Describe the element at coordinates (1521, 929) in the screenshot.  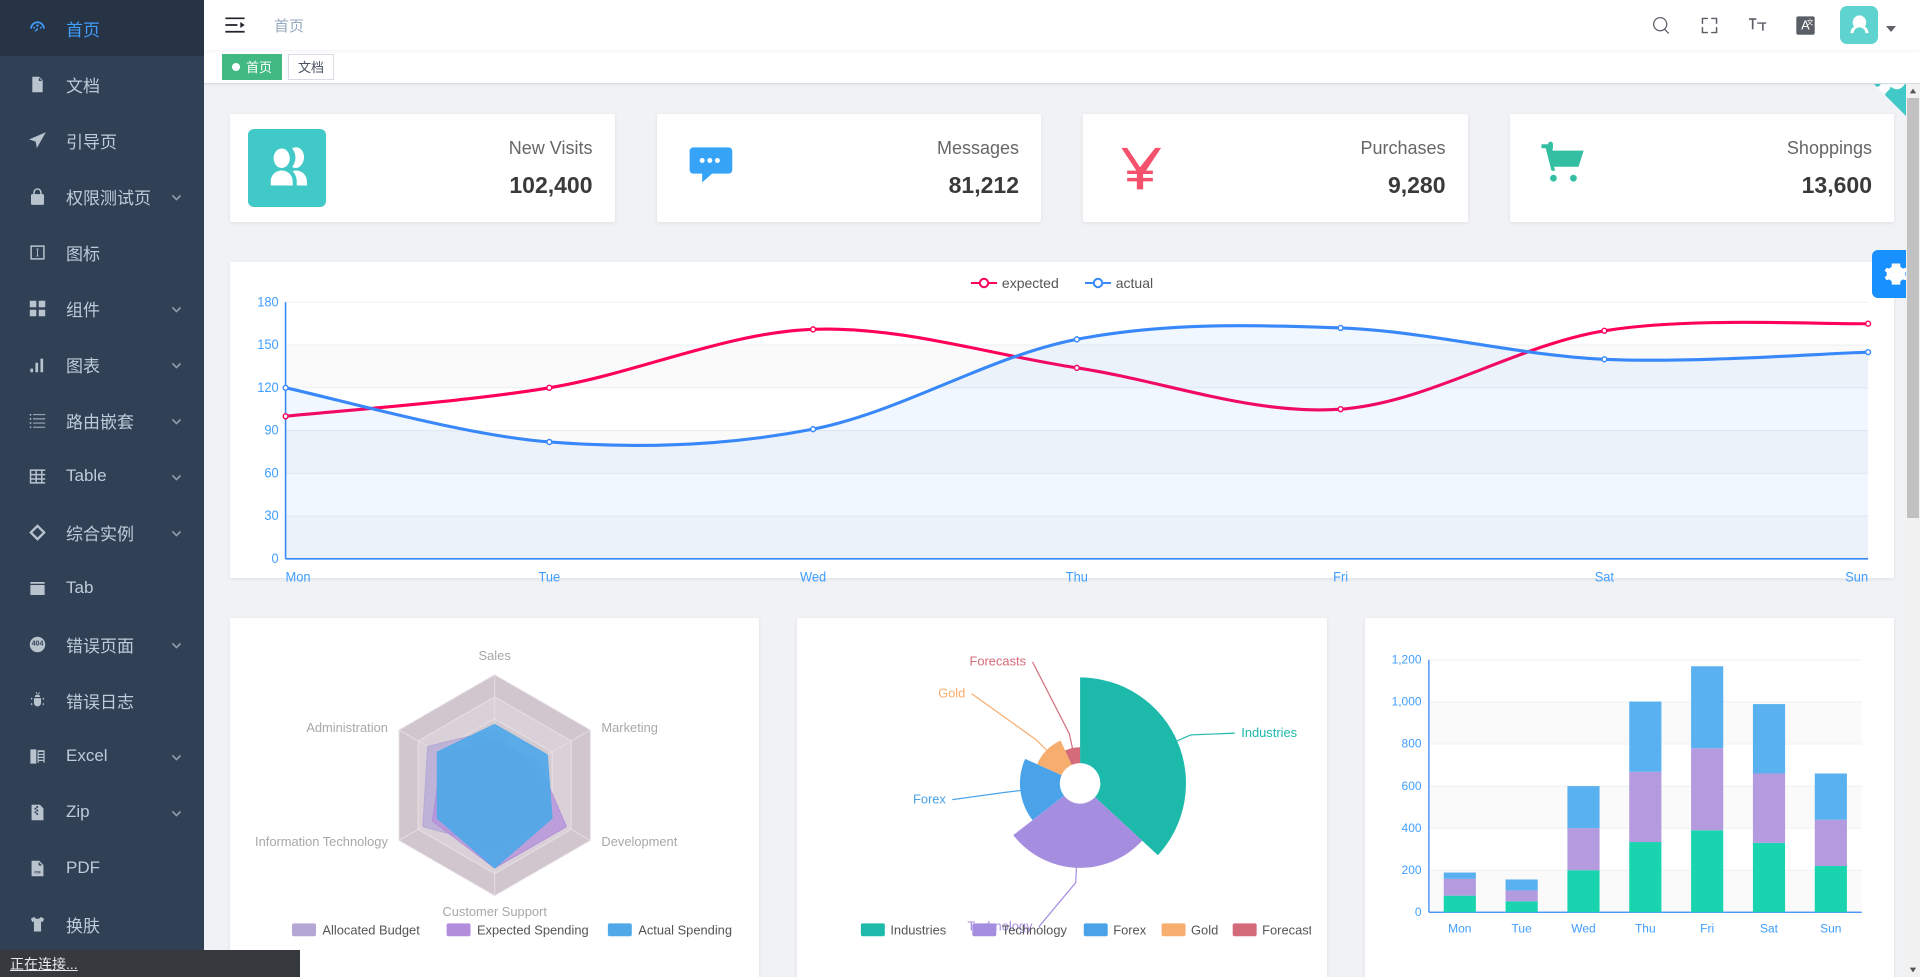
I see `svg-text: Tue` at that location.